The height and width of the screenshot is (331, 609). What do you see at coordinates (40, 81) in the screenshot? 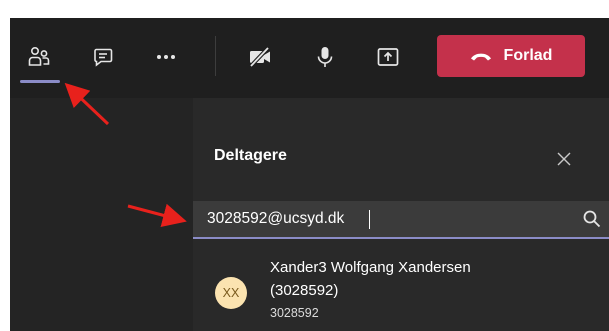
I see `active-tab-indicator` at bounding box center [40, 81].